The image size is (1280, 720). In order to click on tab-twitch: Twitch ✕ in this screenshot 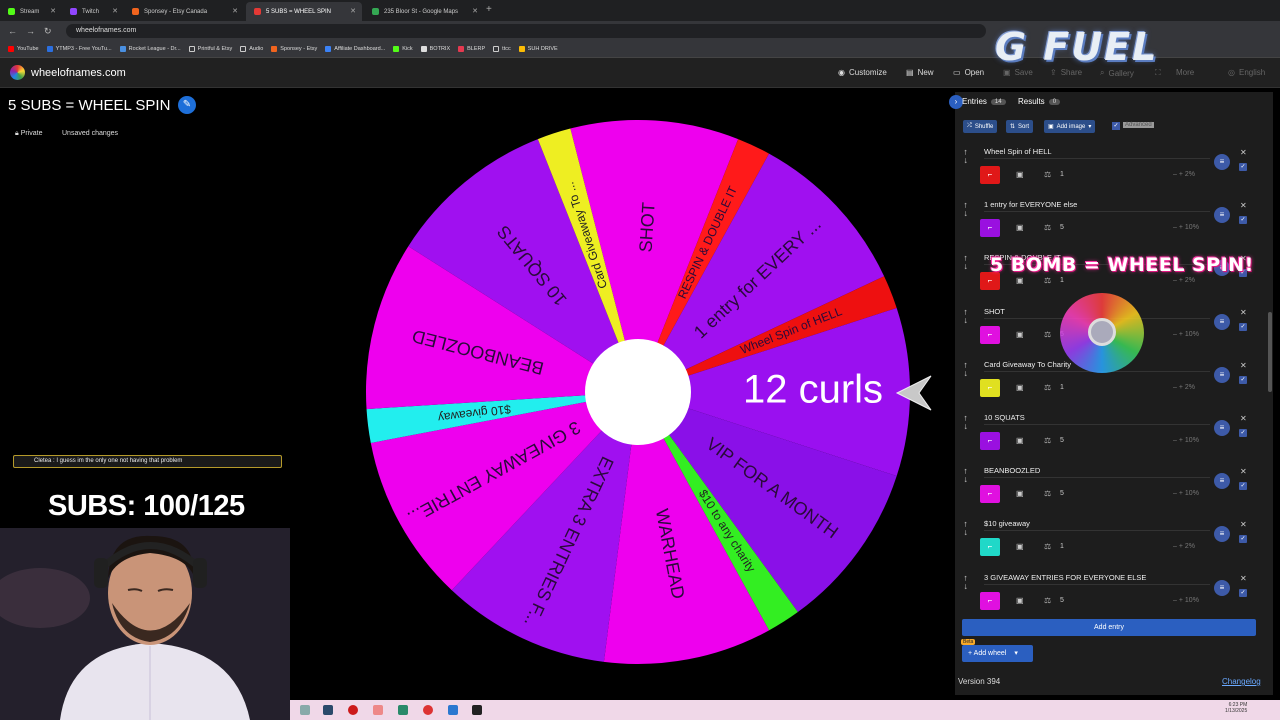, I will do `click(93, 11)`.